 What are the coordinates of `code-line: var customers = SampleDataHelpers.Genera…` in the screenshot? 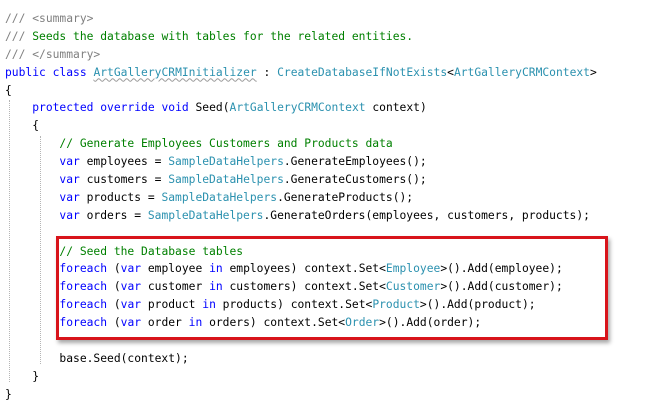 It's located at (335, 180).